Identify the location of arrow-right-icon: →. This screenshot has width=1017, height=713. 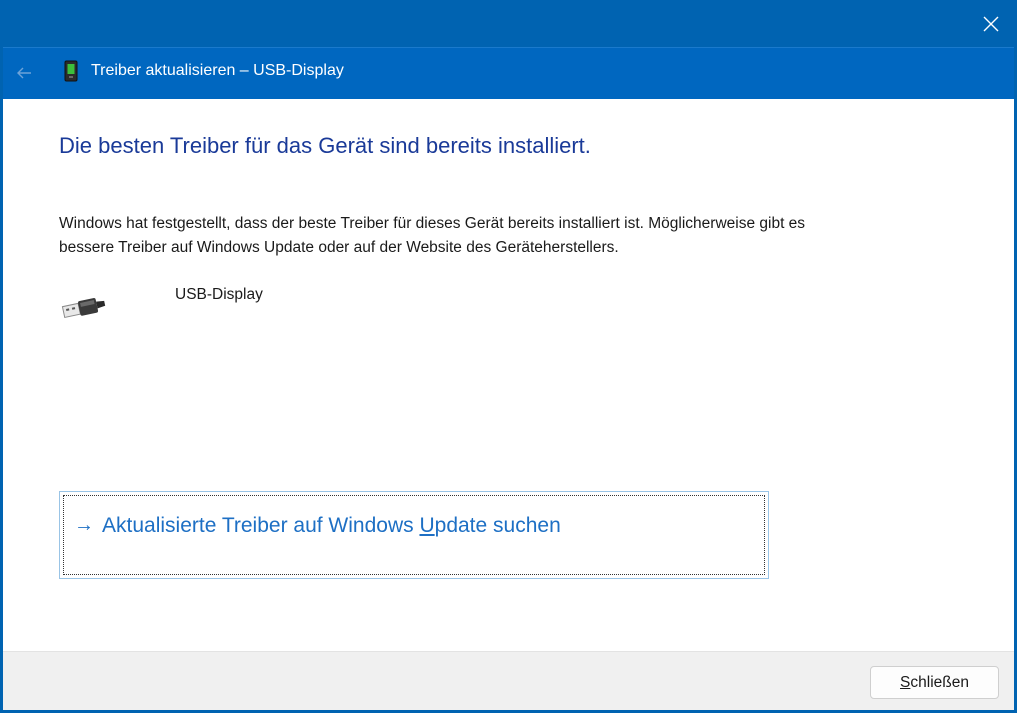
(84, 525).